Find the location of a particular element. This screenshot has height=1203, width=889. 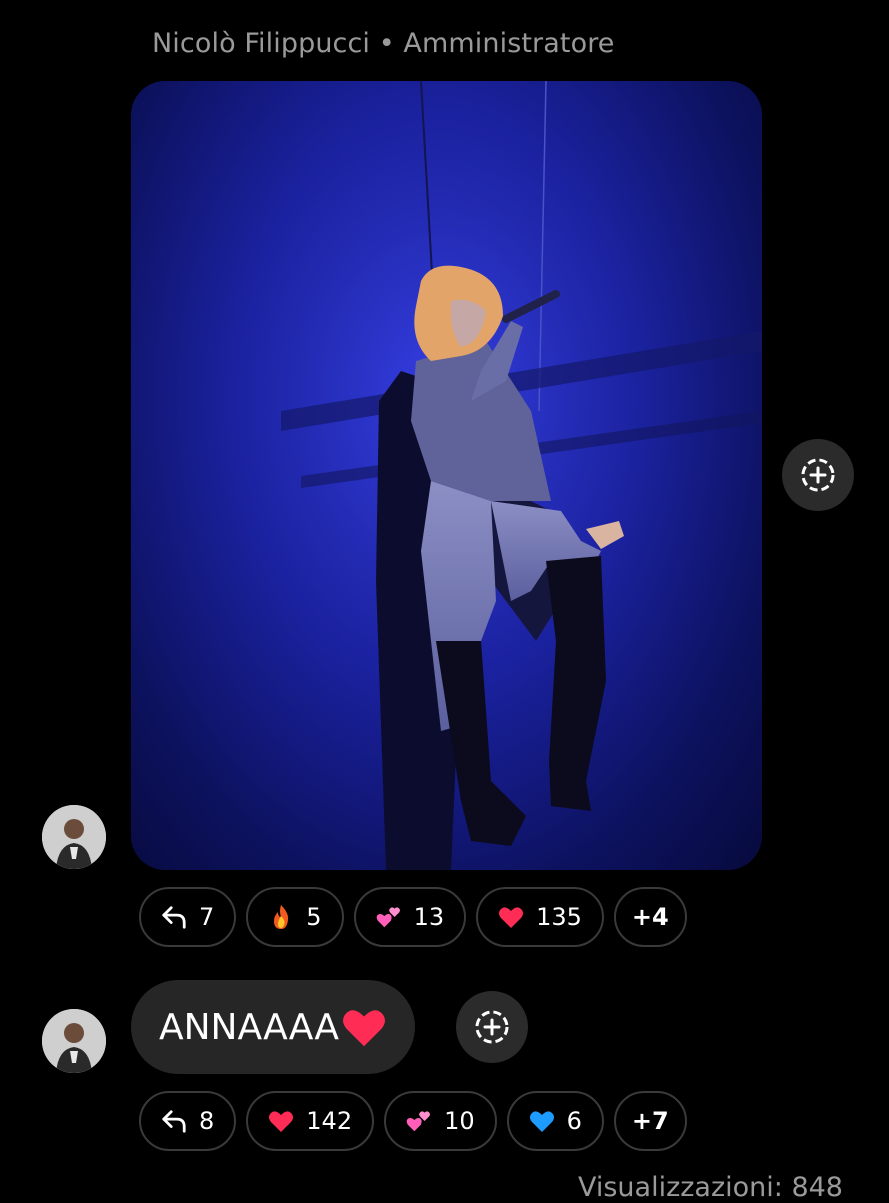

reaction-count: 135 is located at coordinates (559, 917).